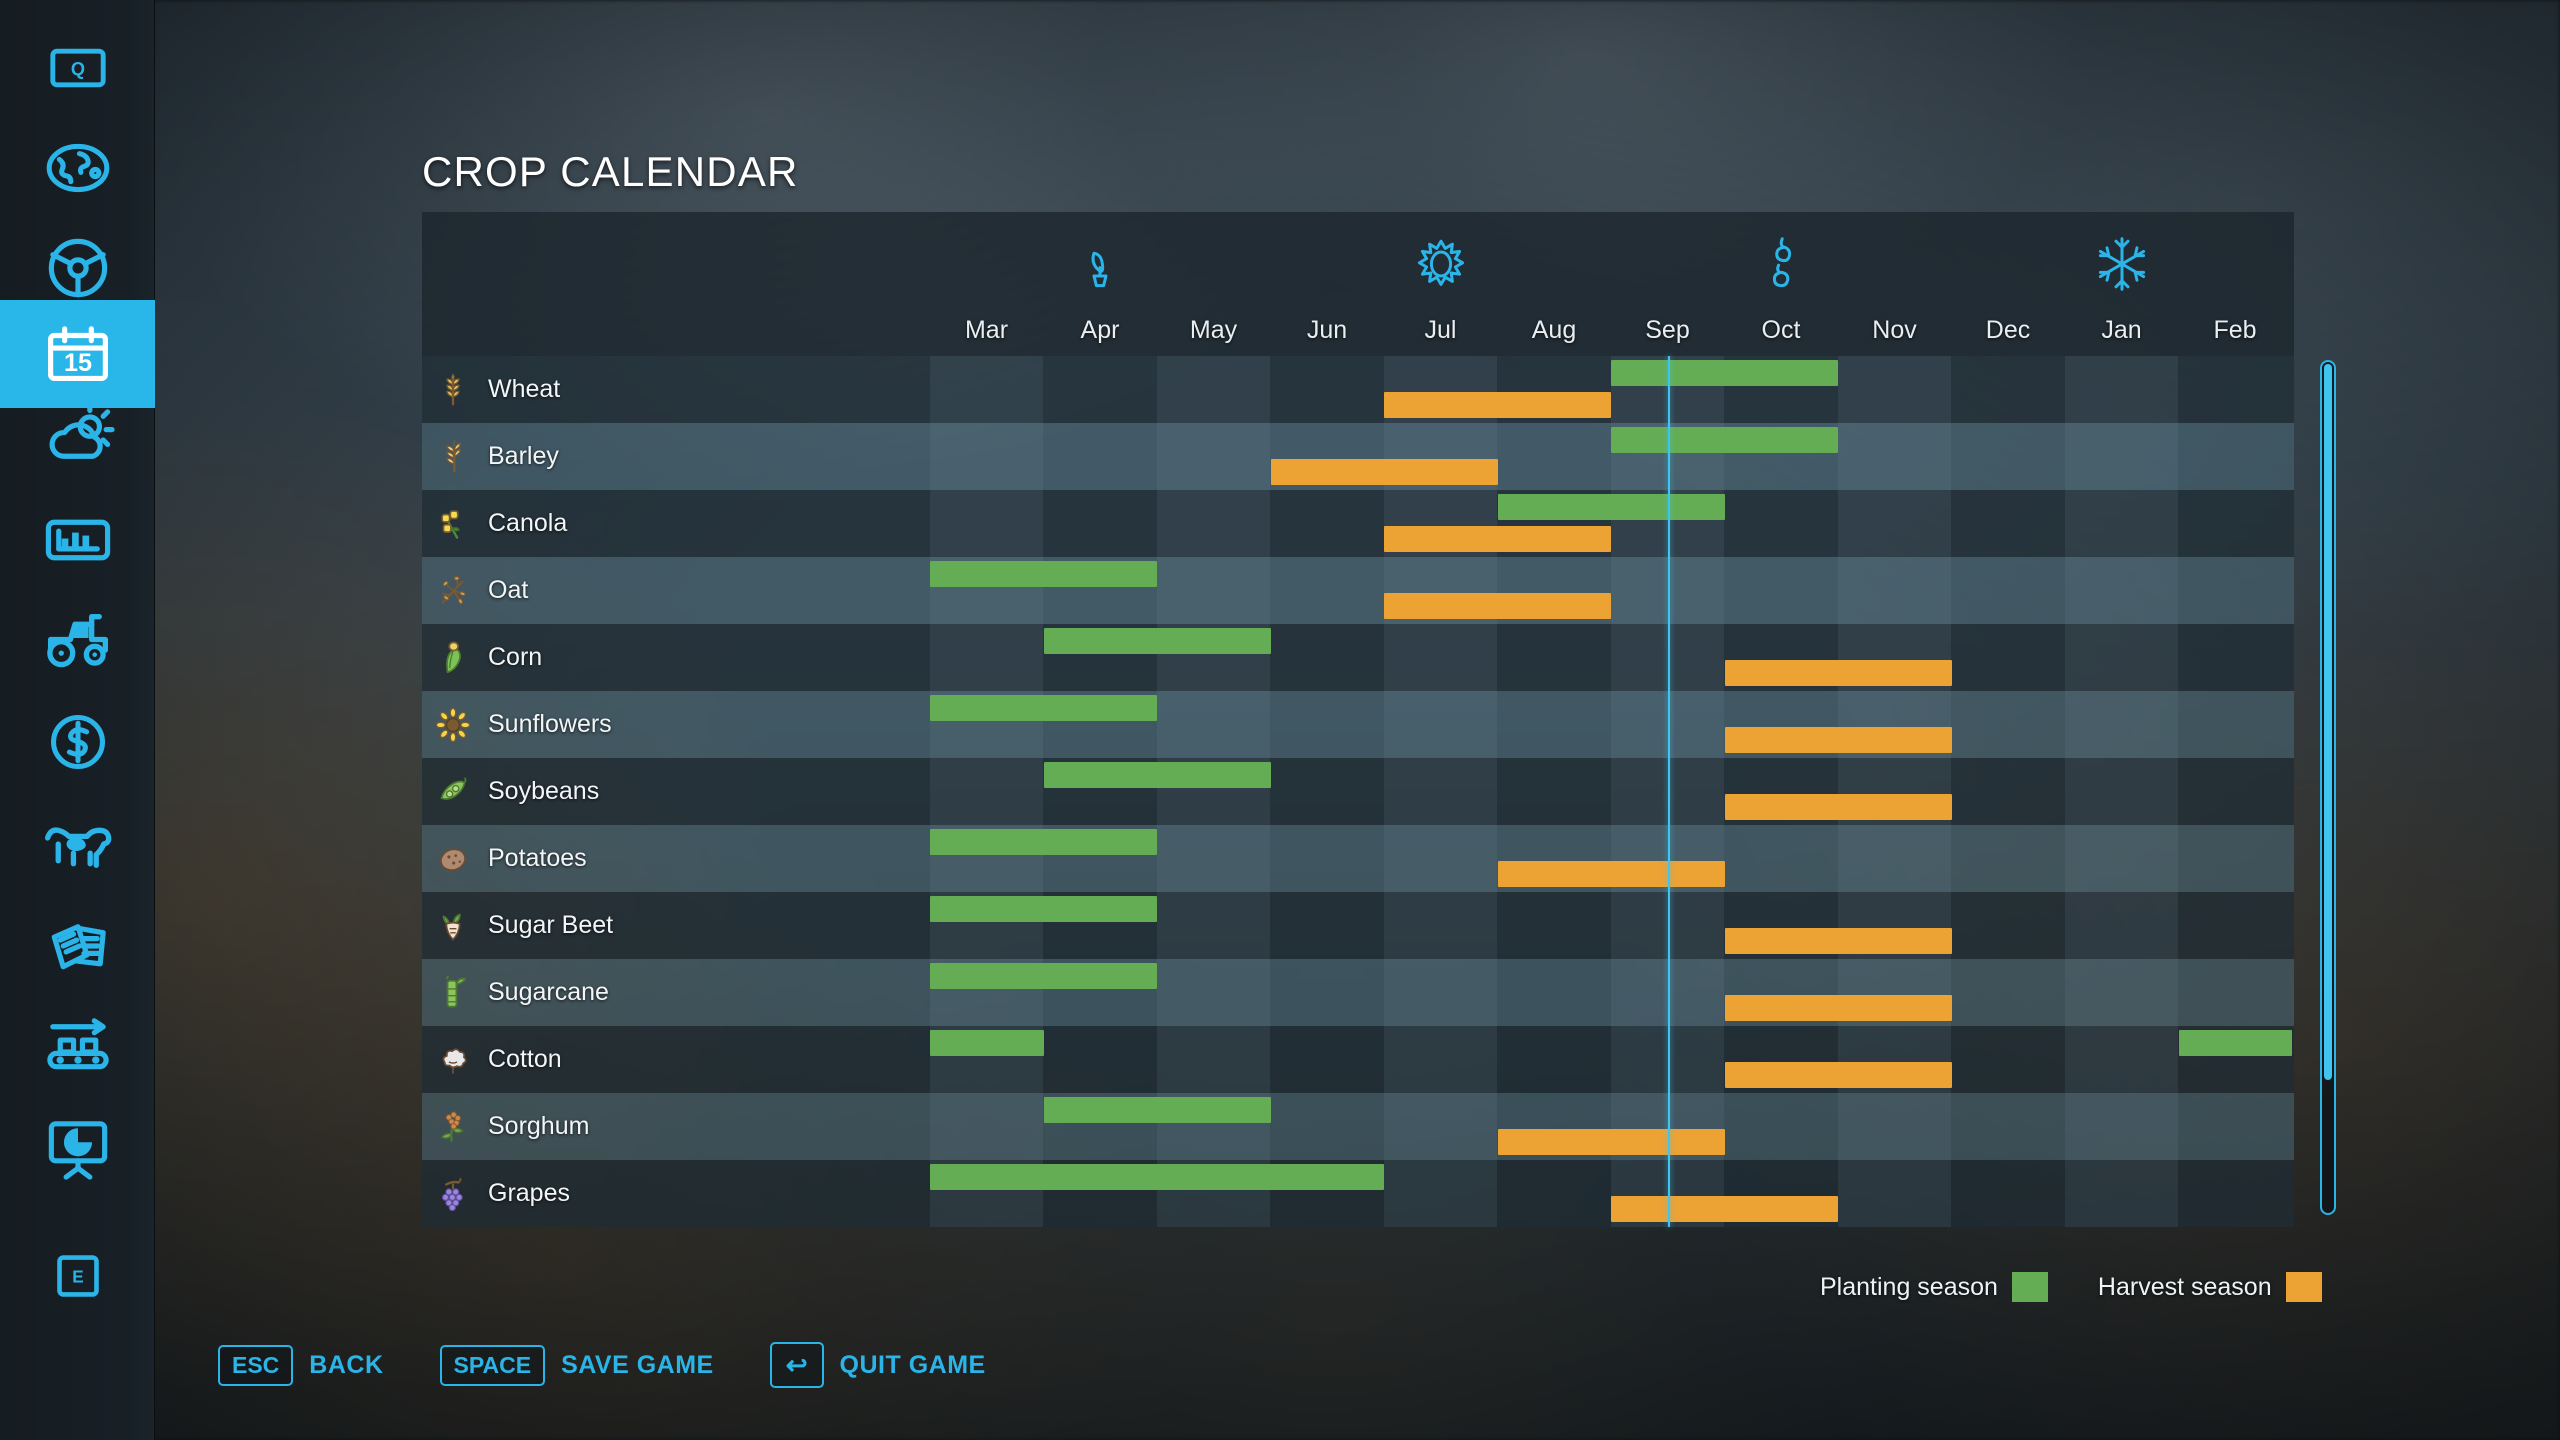 This screenshot has width=2560, height=1440. What do you see at coordinates (1668, 791) in the screenshot?
I see `current-time-marker` at bounding box center [1668, 791].